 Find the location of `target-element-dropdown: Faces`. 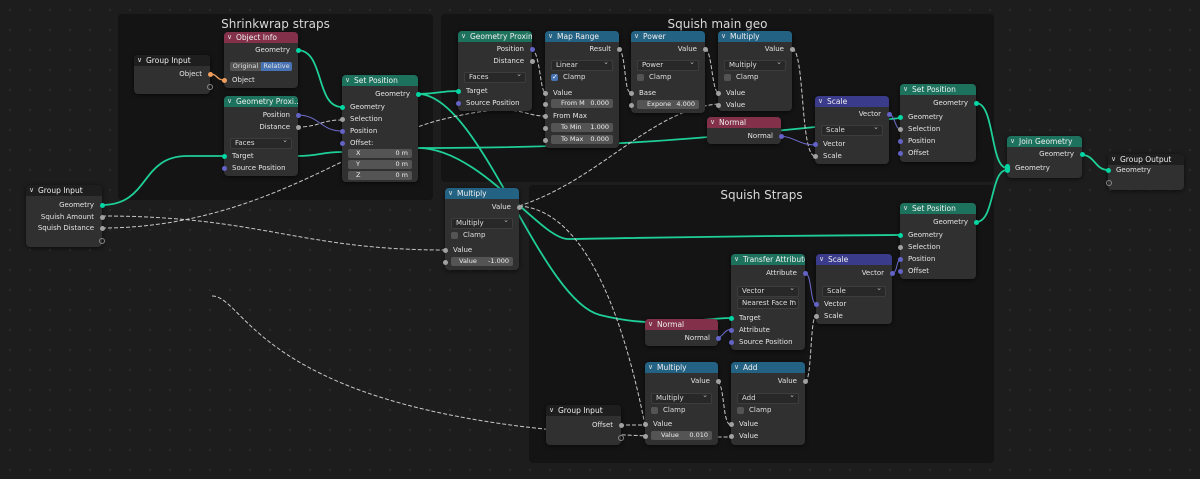

target-element-dropdown: Faces is located at coordinates (495, 76).